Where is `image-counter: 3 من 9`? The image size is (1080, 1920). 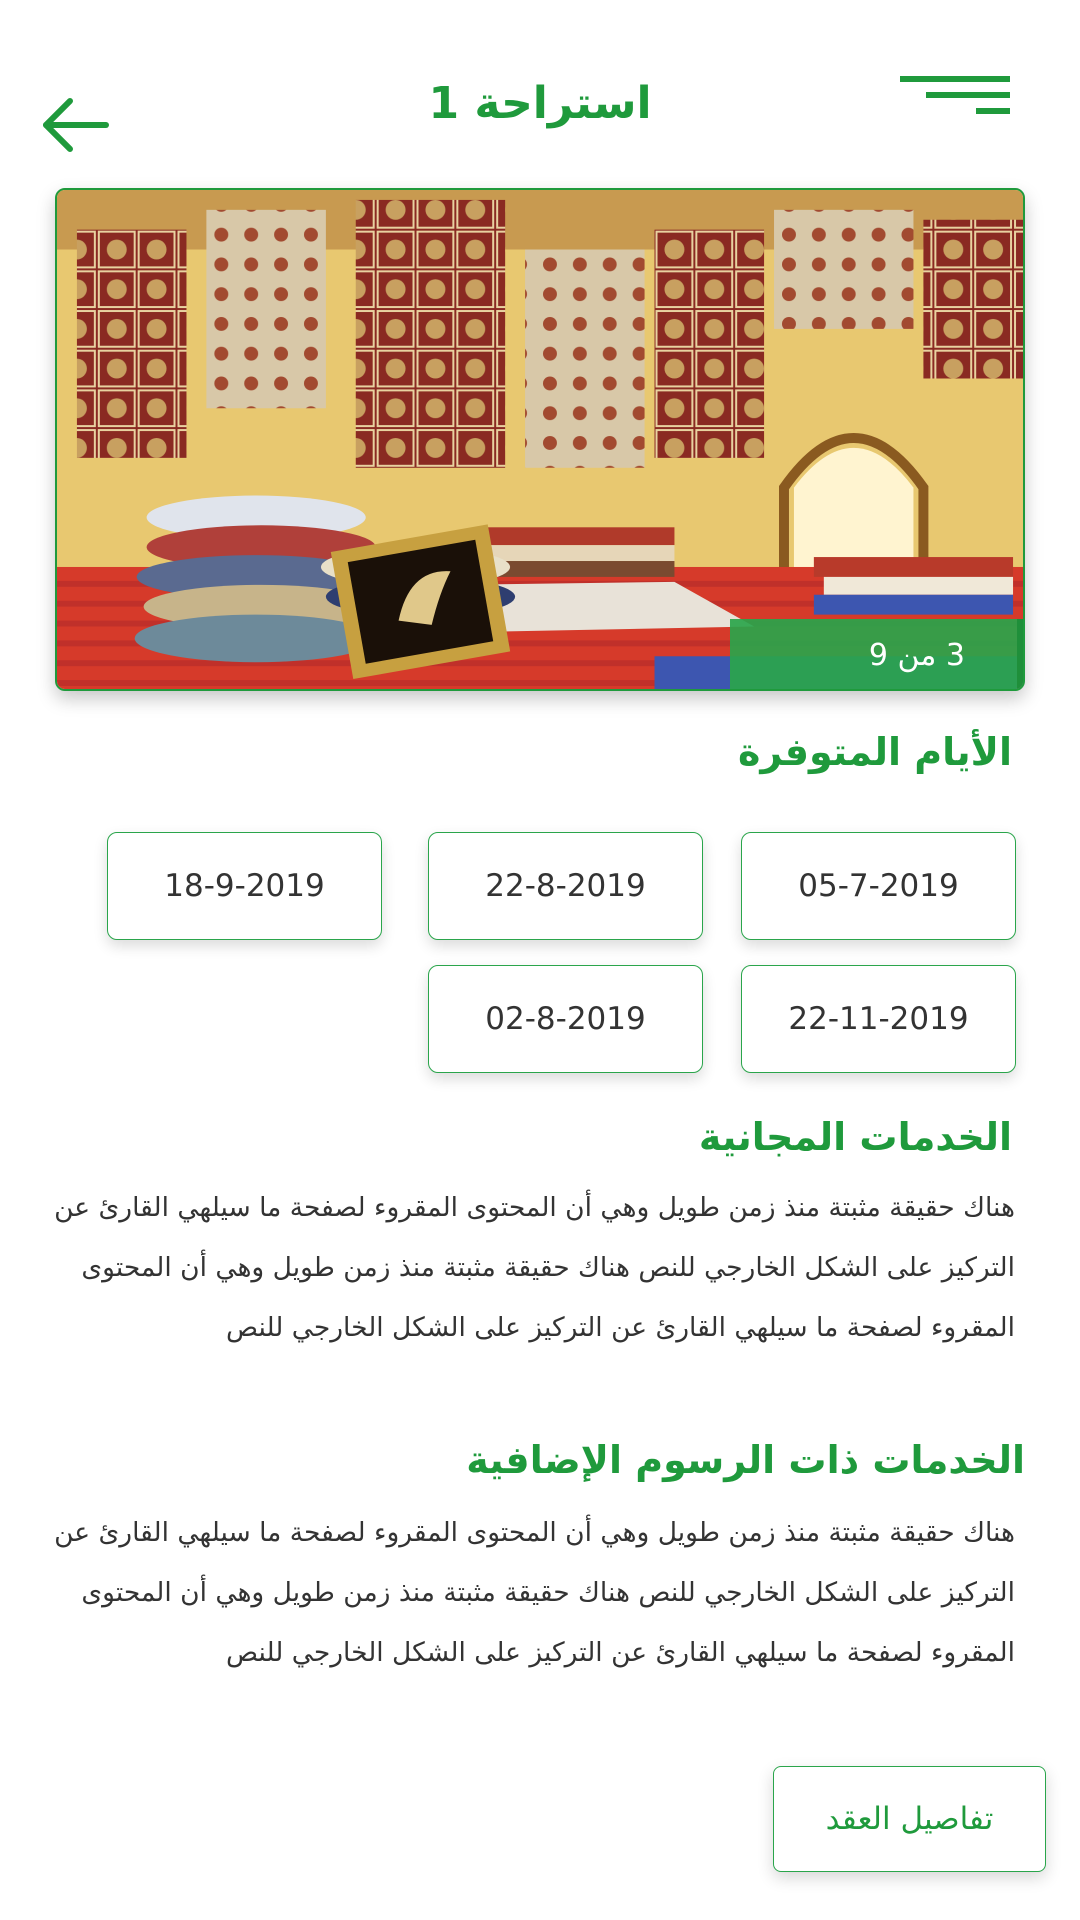
image-counter: 3 من 9 is located at coordinates (876, 654).